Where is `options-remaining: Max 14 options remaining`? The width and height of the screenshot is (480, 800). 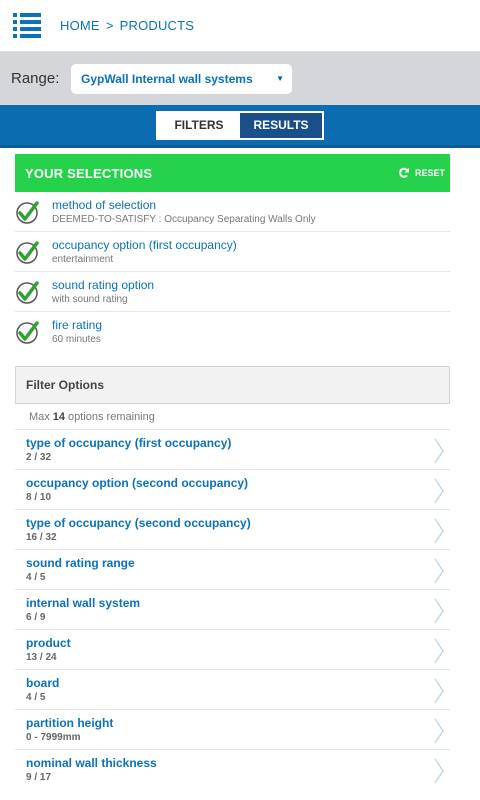
options-remaining: Max 14 options remaining is located at coordinates (232, 416).